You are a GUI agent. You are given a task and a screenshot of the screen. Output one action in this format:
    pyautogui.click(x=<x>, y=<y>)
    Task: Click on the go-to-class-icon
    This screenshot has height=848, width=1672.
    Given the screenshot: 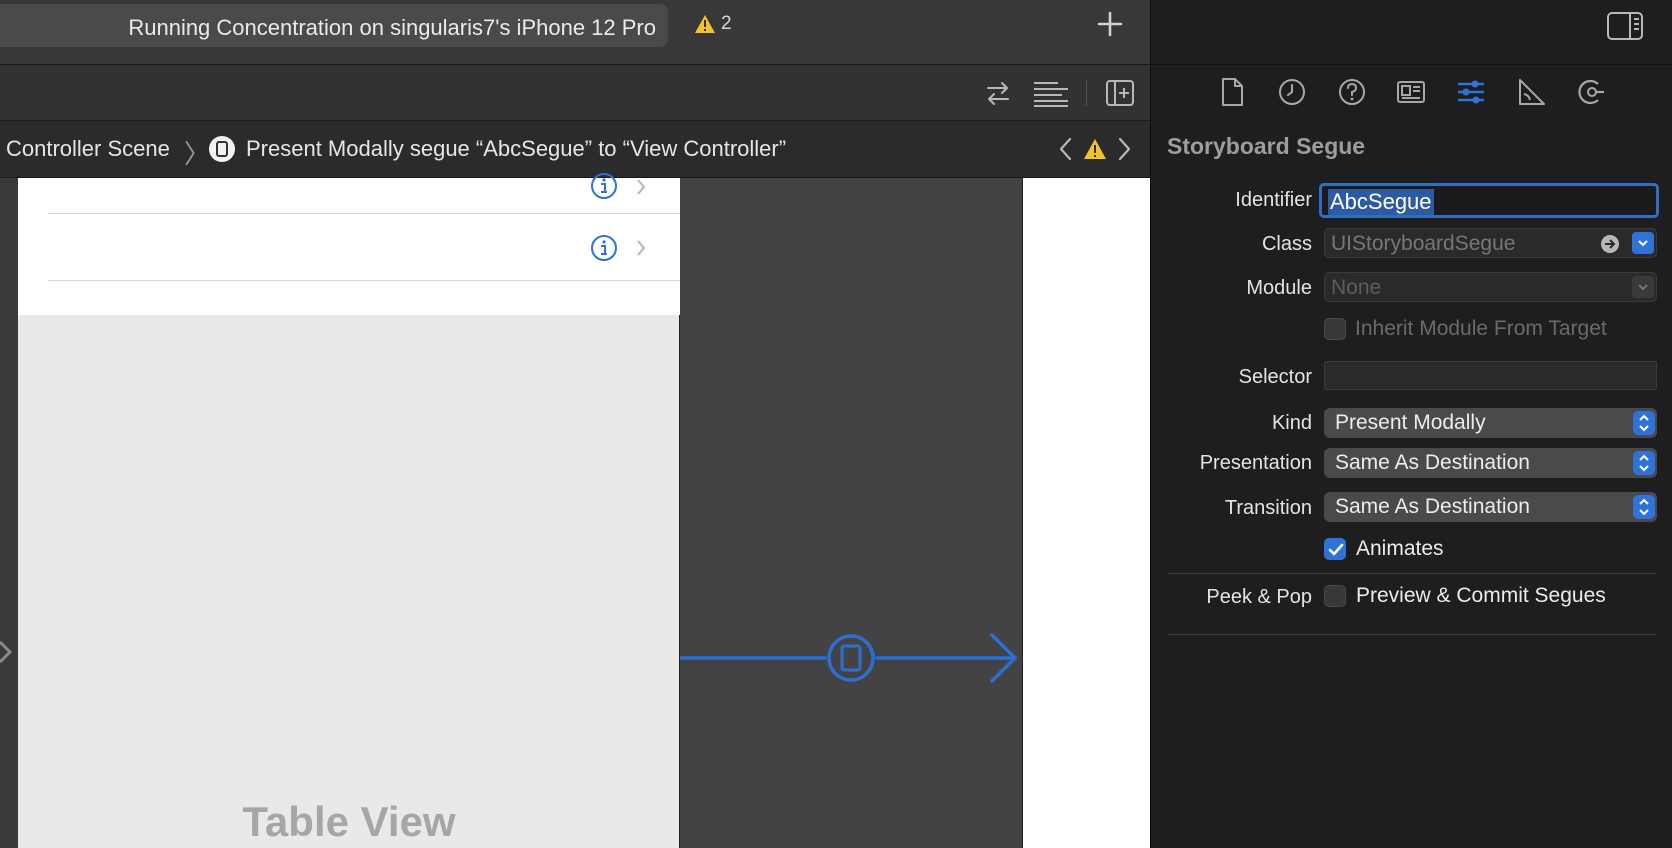 What is the action you would take?
    pyautogui.click(x=1610, y=244)
    